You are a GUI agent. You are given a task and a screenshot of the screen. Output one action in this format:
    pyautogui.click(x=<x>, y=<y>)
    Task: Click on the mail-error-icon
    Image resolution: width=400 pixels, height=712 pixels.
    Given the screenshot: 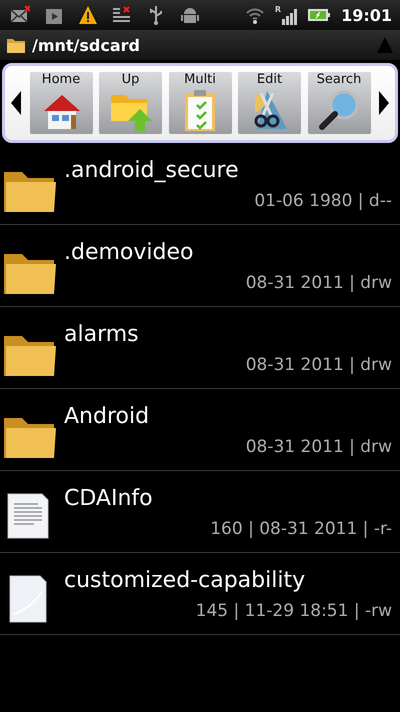 What is the action you would take?
    pyautogui.click(x=20, y=15)
    